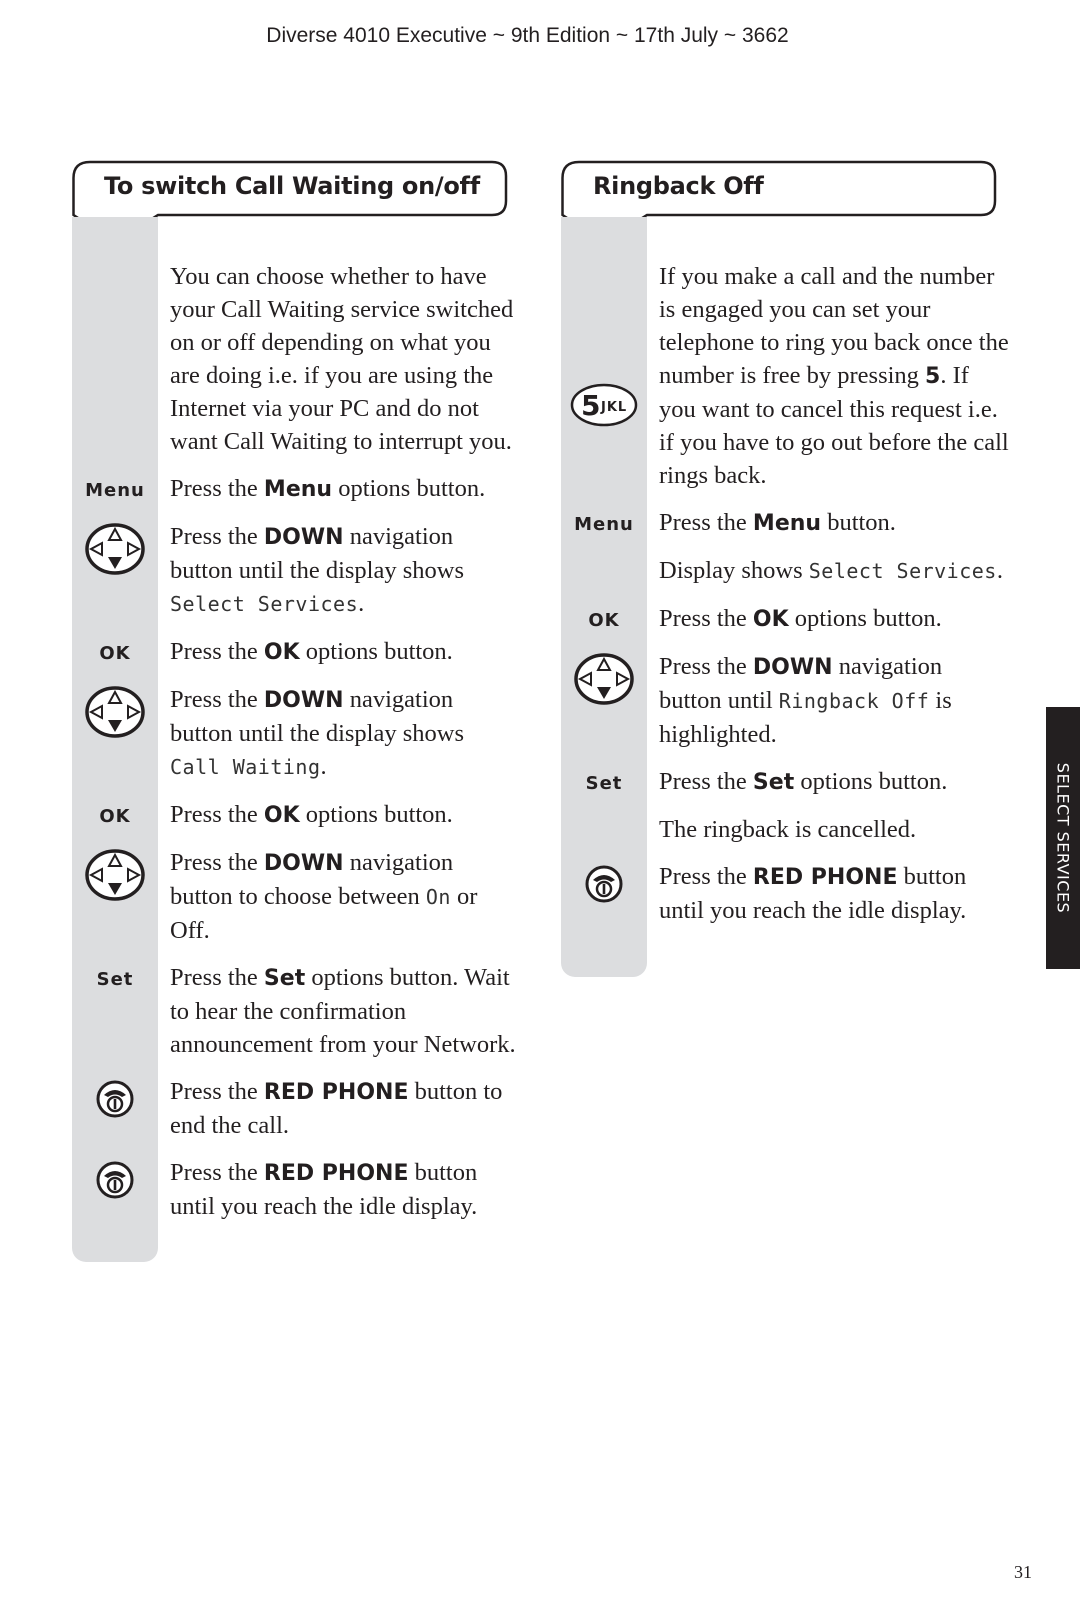  Describe the element at coordinates (292, 202) in the screenshot. I see `section-title-box: To switch Call Waiting on/off` at that location.